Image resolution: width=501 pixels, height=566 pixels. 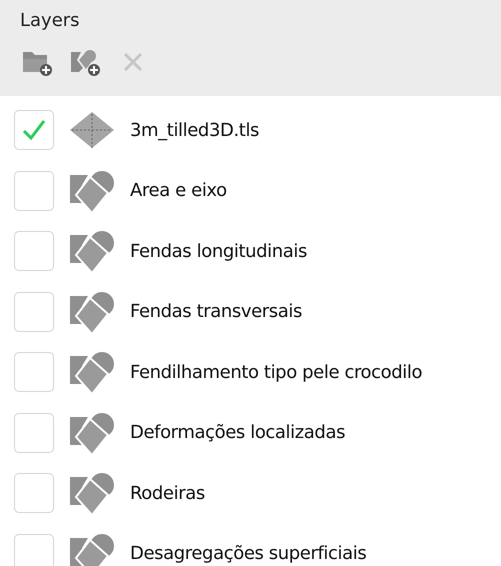 I want to click on layer-name: Desagregações superficiais, so click(x=248, y=553).